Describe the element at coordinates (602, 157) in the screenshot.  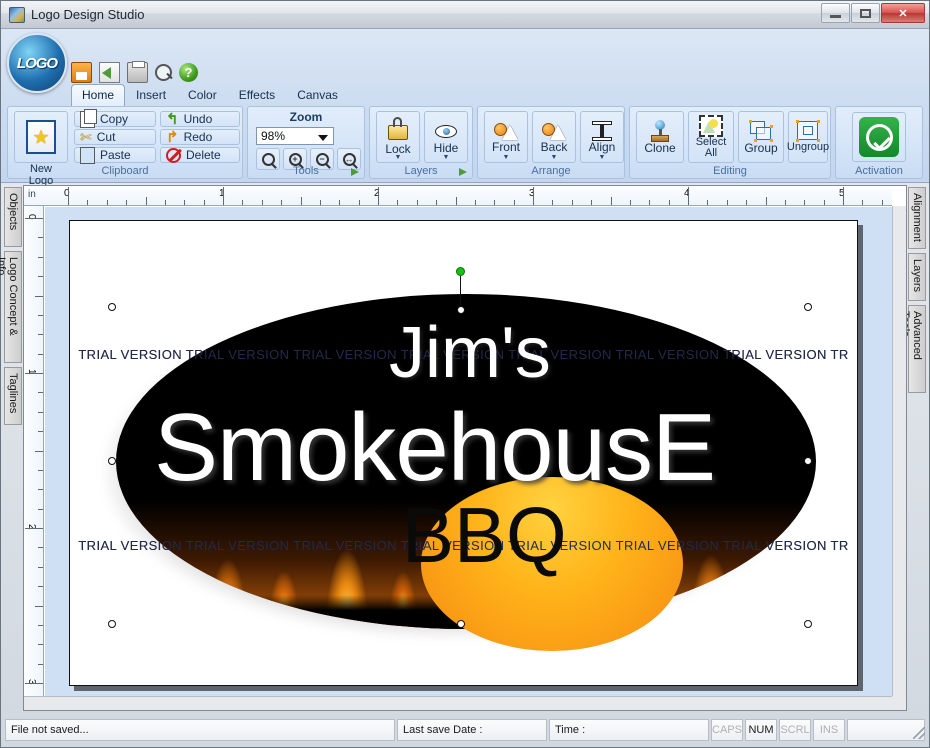
I see `align-chevron-down-icon: ▼` at that location.